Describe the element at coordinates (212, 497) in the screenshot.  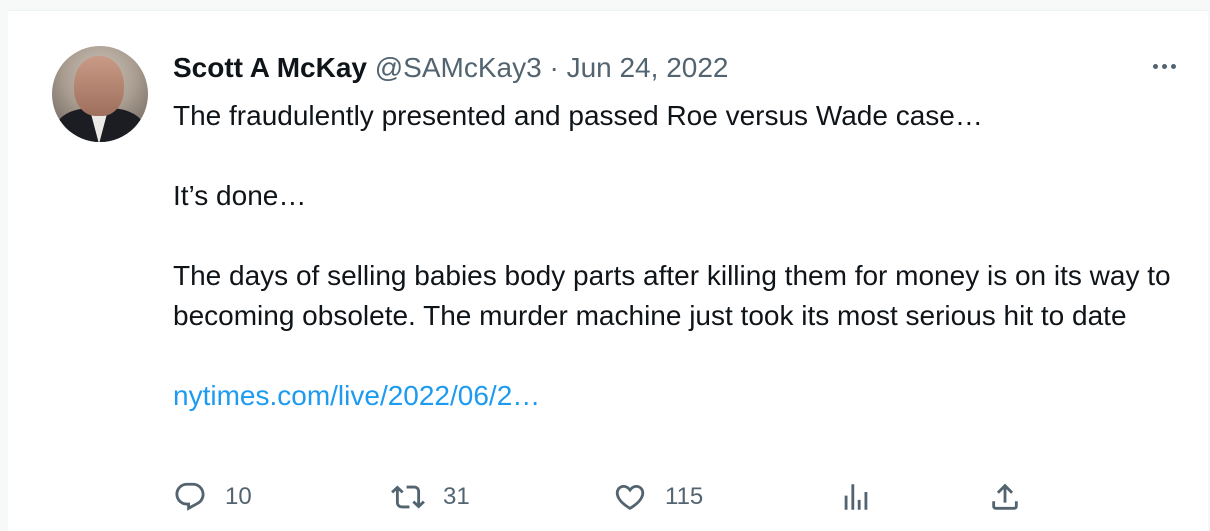
I see `reply-button: 10` at that location.